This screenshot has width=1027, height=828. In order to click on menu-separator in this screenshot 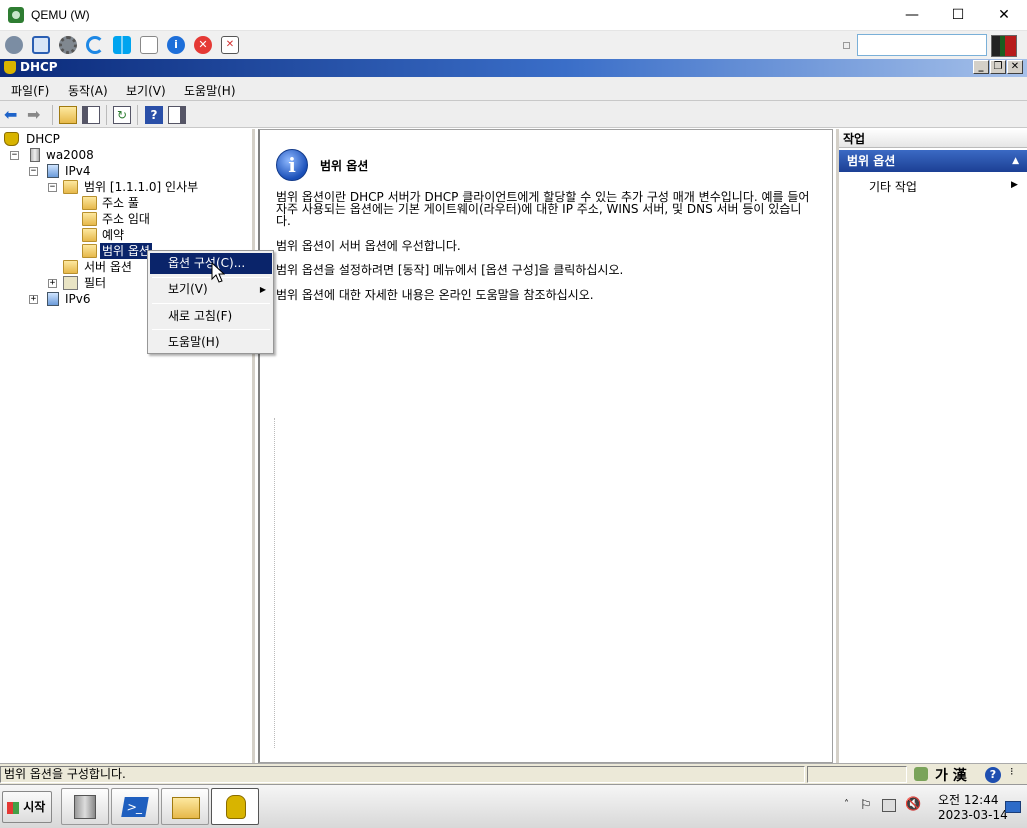, I will do `click(211, 303)`.